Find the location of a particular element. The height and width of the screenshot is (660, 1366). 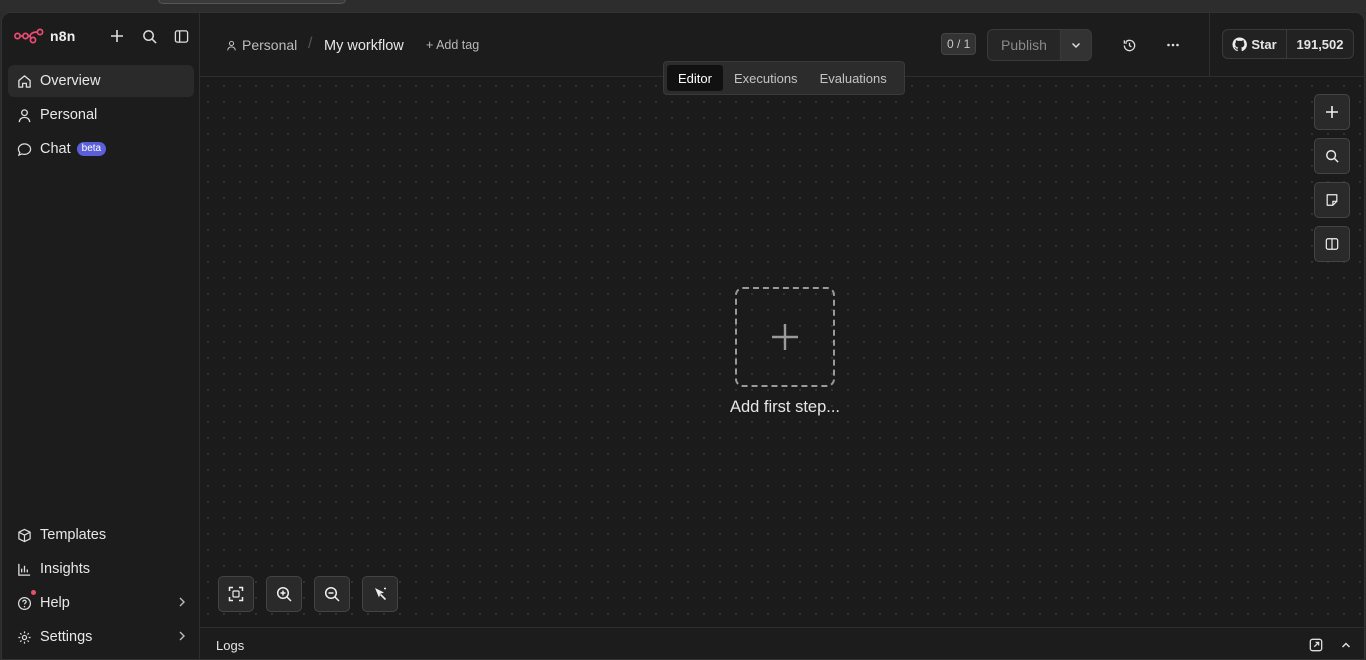

publish-dropdown-button is located at coordinates (1076, 45).